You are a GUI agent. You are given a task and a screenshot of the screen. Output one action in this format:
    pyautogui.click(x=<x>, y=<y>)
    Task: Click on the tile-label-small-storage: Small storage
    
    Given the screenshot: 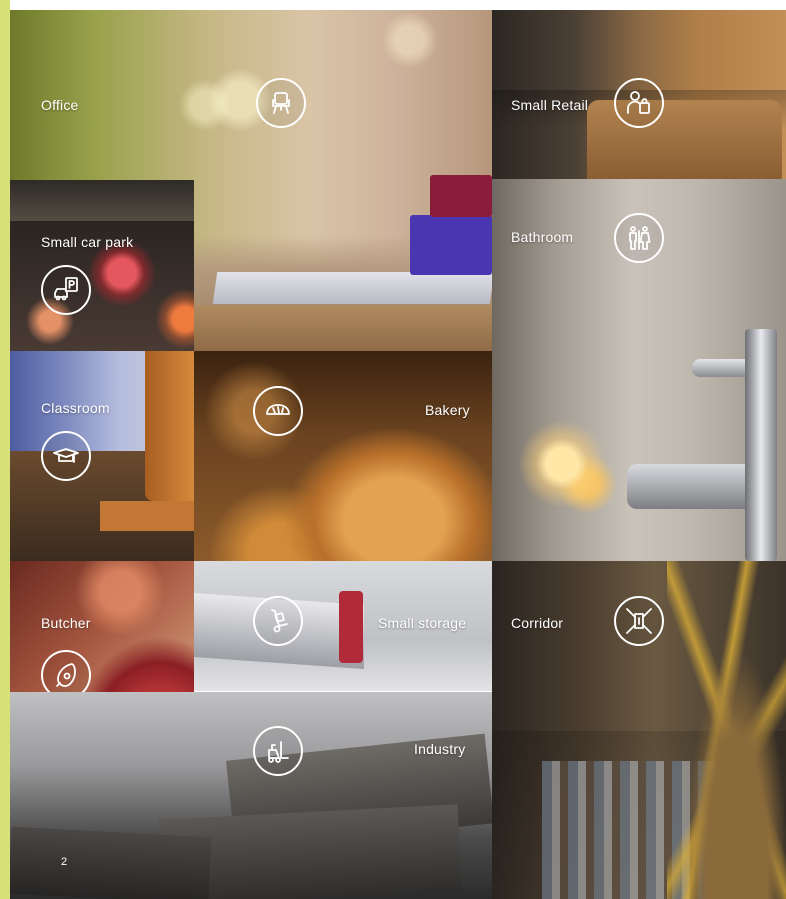 What is the action you would take?
    pyautogui.click(x=422, y=623)
    